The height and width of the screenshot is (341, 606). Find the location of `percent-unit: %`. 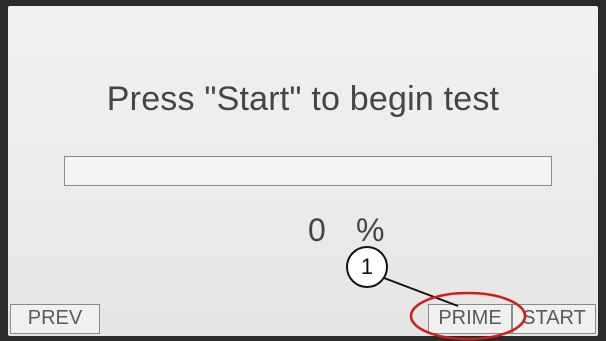

percent-unit: % is located at coordinates (370, 230).